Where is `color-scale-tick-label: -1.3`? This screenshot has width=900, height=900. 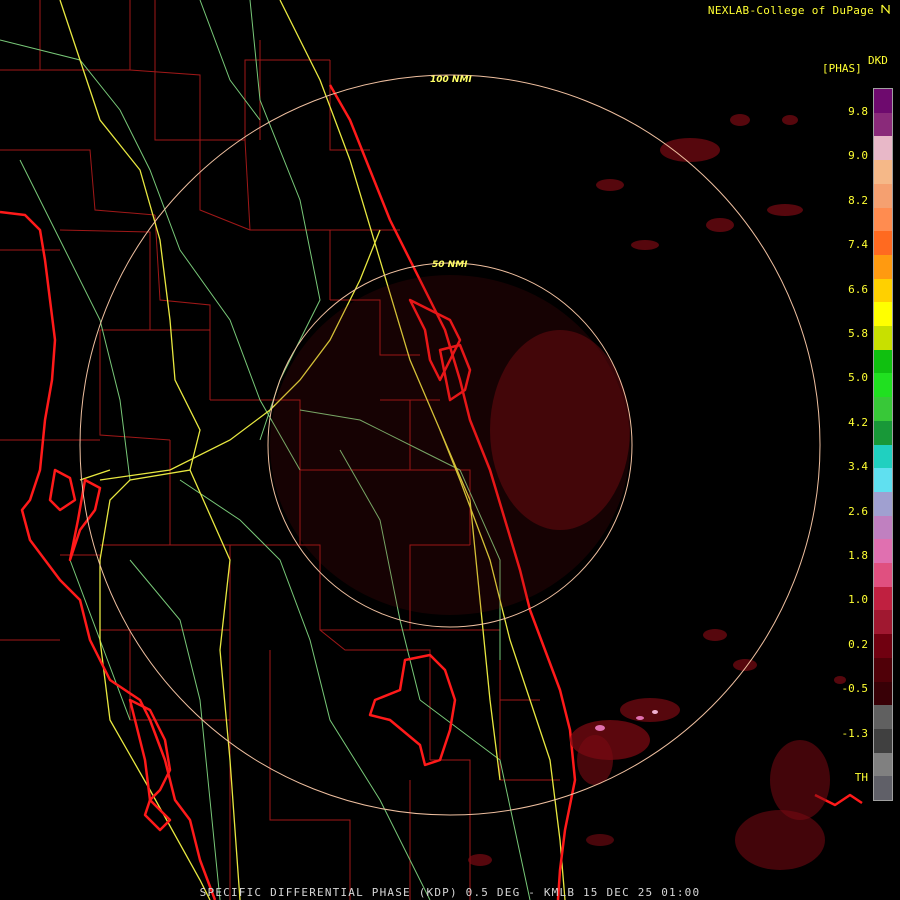 color-scale-tick-label: -1.3 is located at coordinates (855, 733).